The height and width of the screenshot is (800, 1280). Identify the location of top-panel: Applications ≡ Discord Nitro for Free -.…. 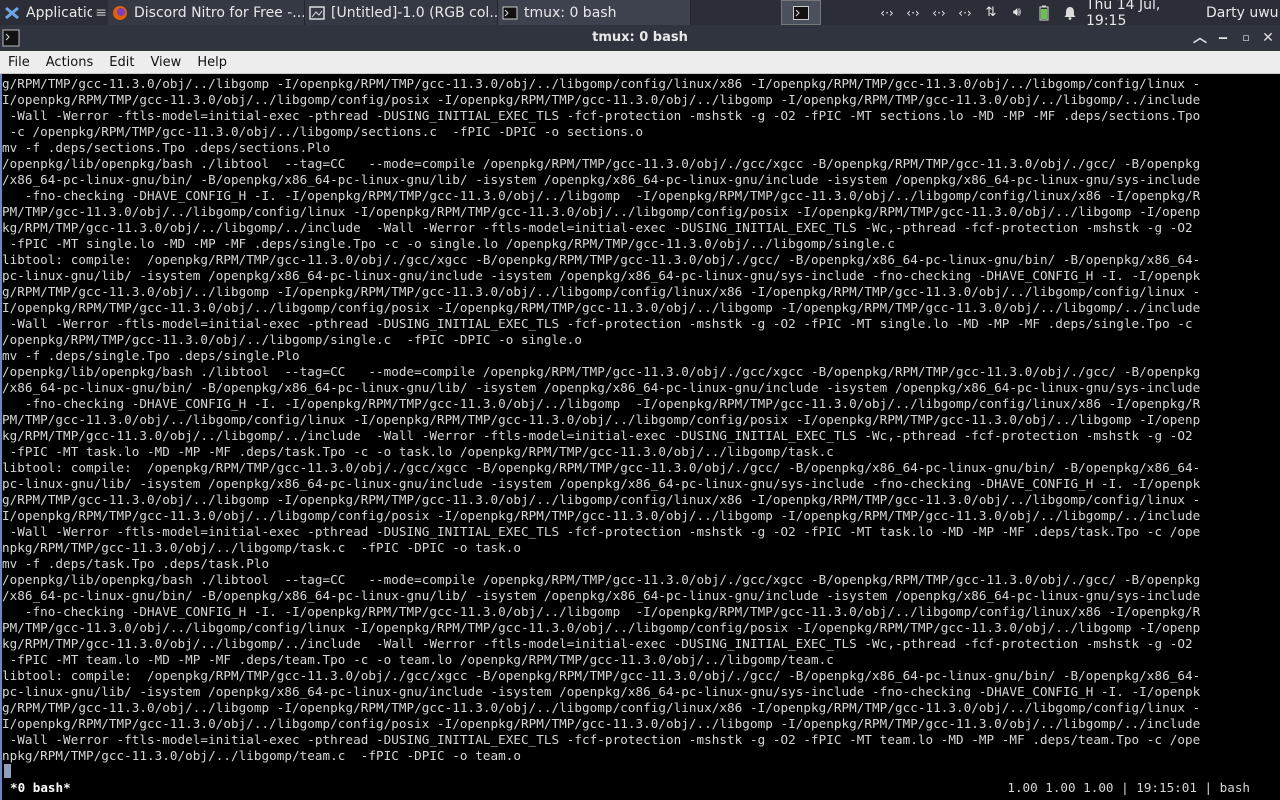
(640, 14).